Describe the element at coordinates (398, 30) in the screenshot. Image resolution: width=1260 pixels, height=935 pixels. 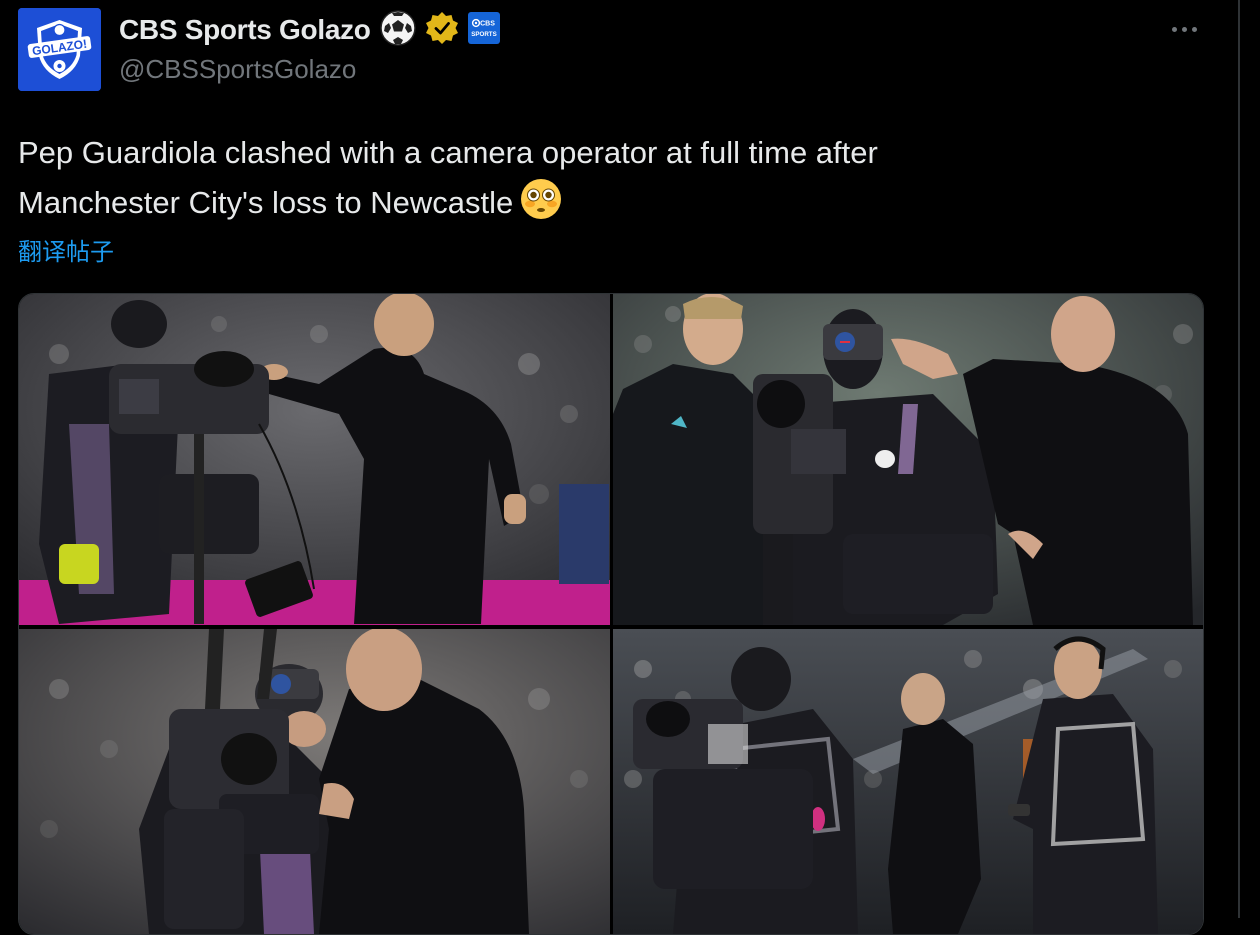
I see `soccer-ball-emoji-icon` at that location.